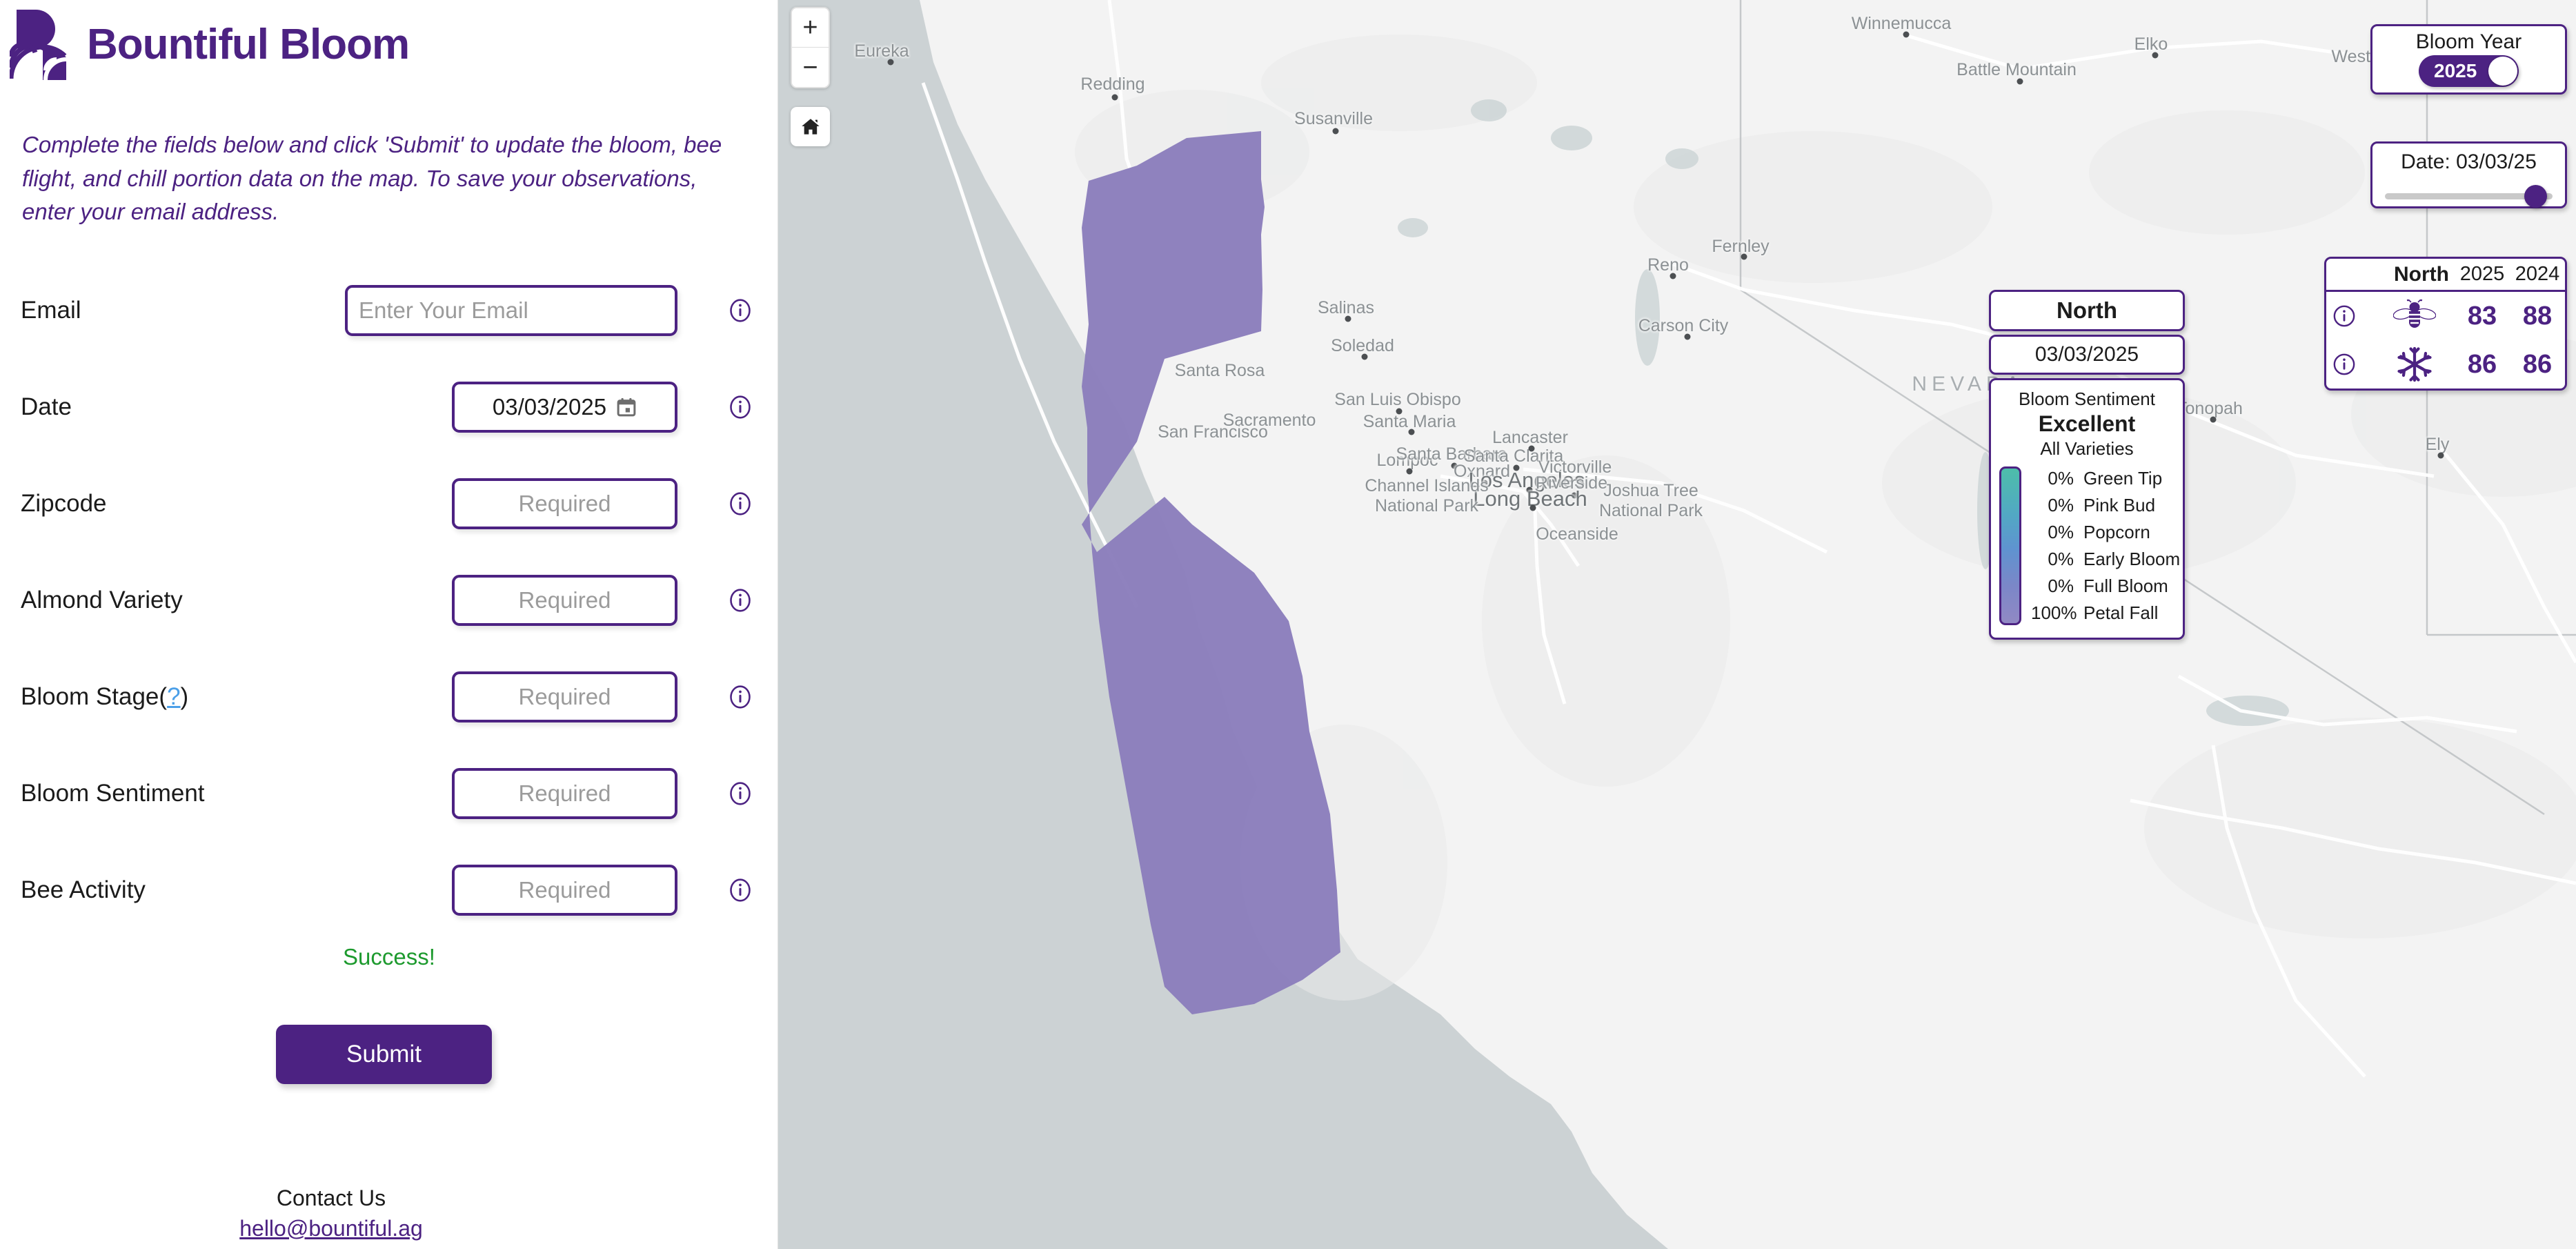  Describe the element at coordinates (564, 793) in the screenshot. I see `input-bloom-sentiment` at that location.